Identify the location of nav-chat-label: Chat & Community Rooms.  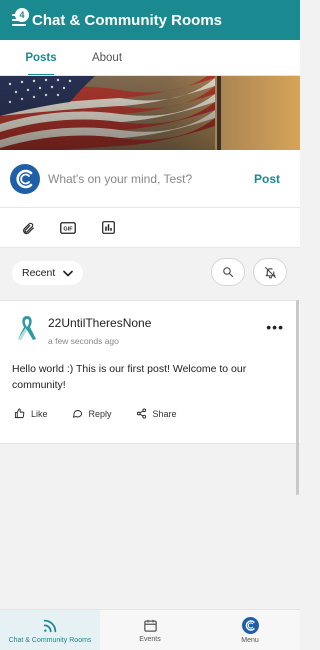
(50, 640).